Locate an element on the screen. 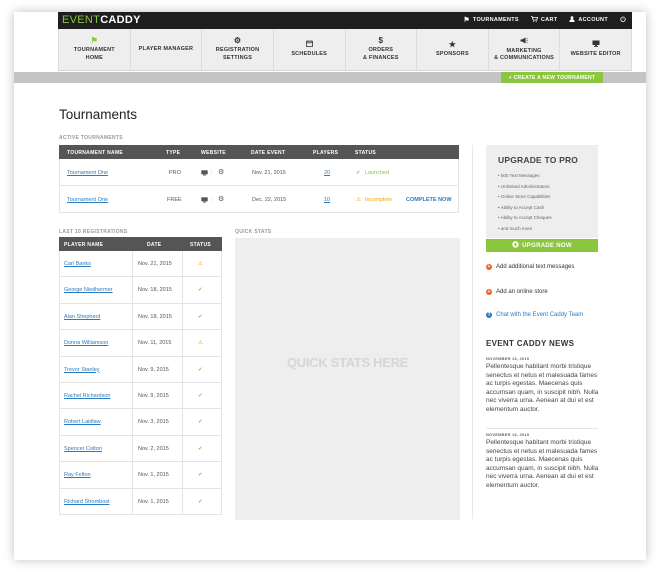 The height and width of the screenshot is (577, 661). table-row: Alan Shepherd Nov. 18, 2015 ✔ is located at coordinates (140, 317).